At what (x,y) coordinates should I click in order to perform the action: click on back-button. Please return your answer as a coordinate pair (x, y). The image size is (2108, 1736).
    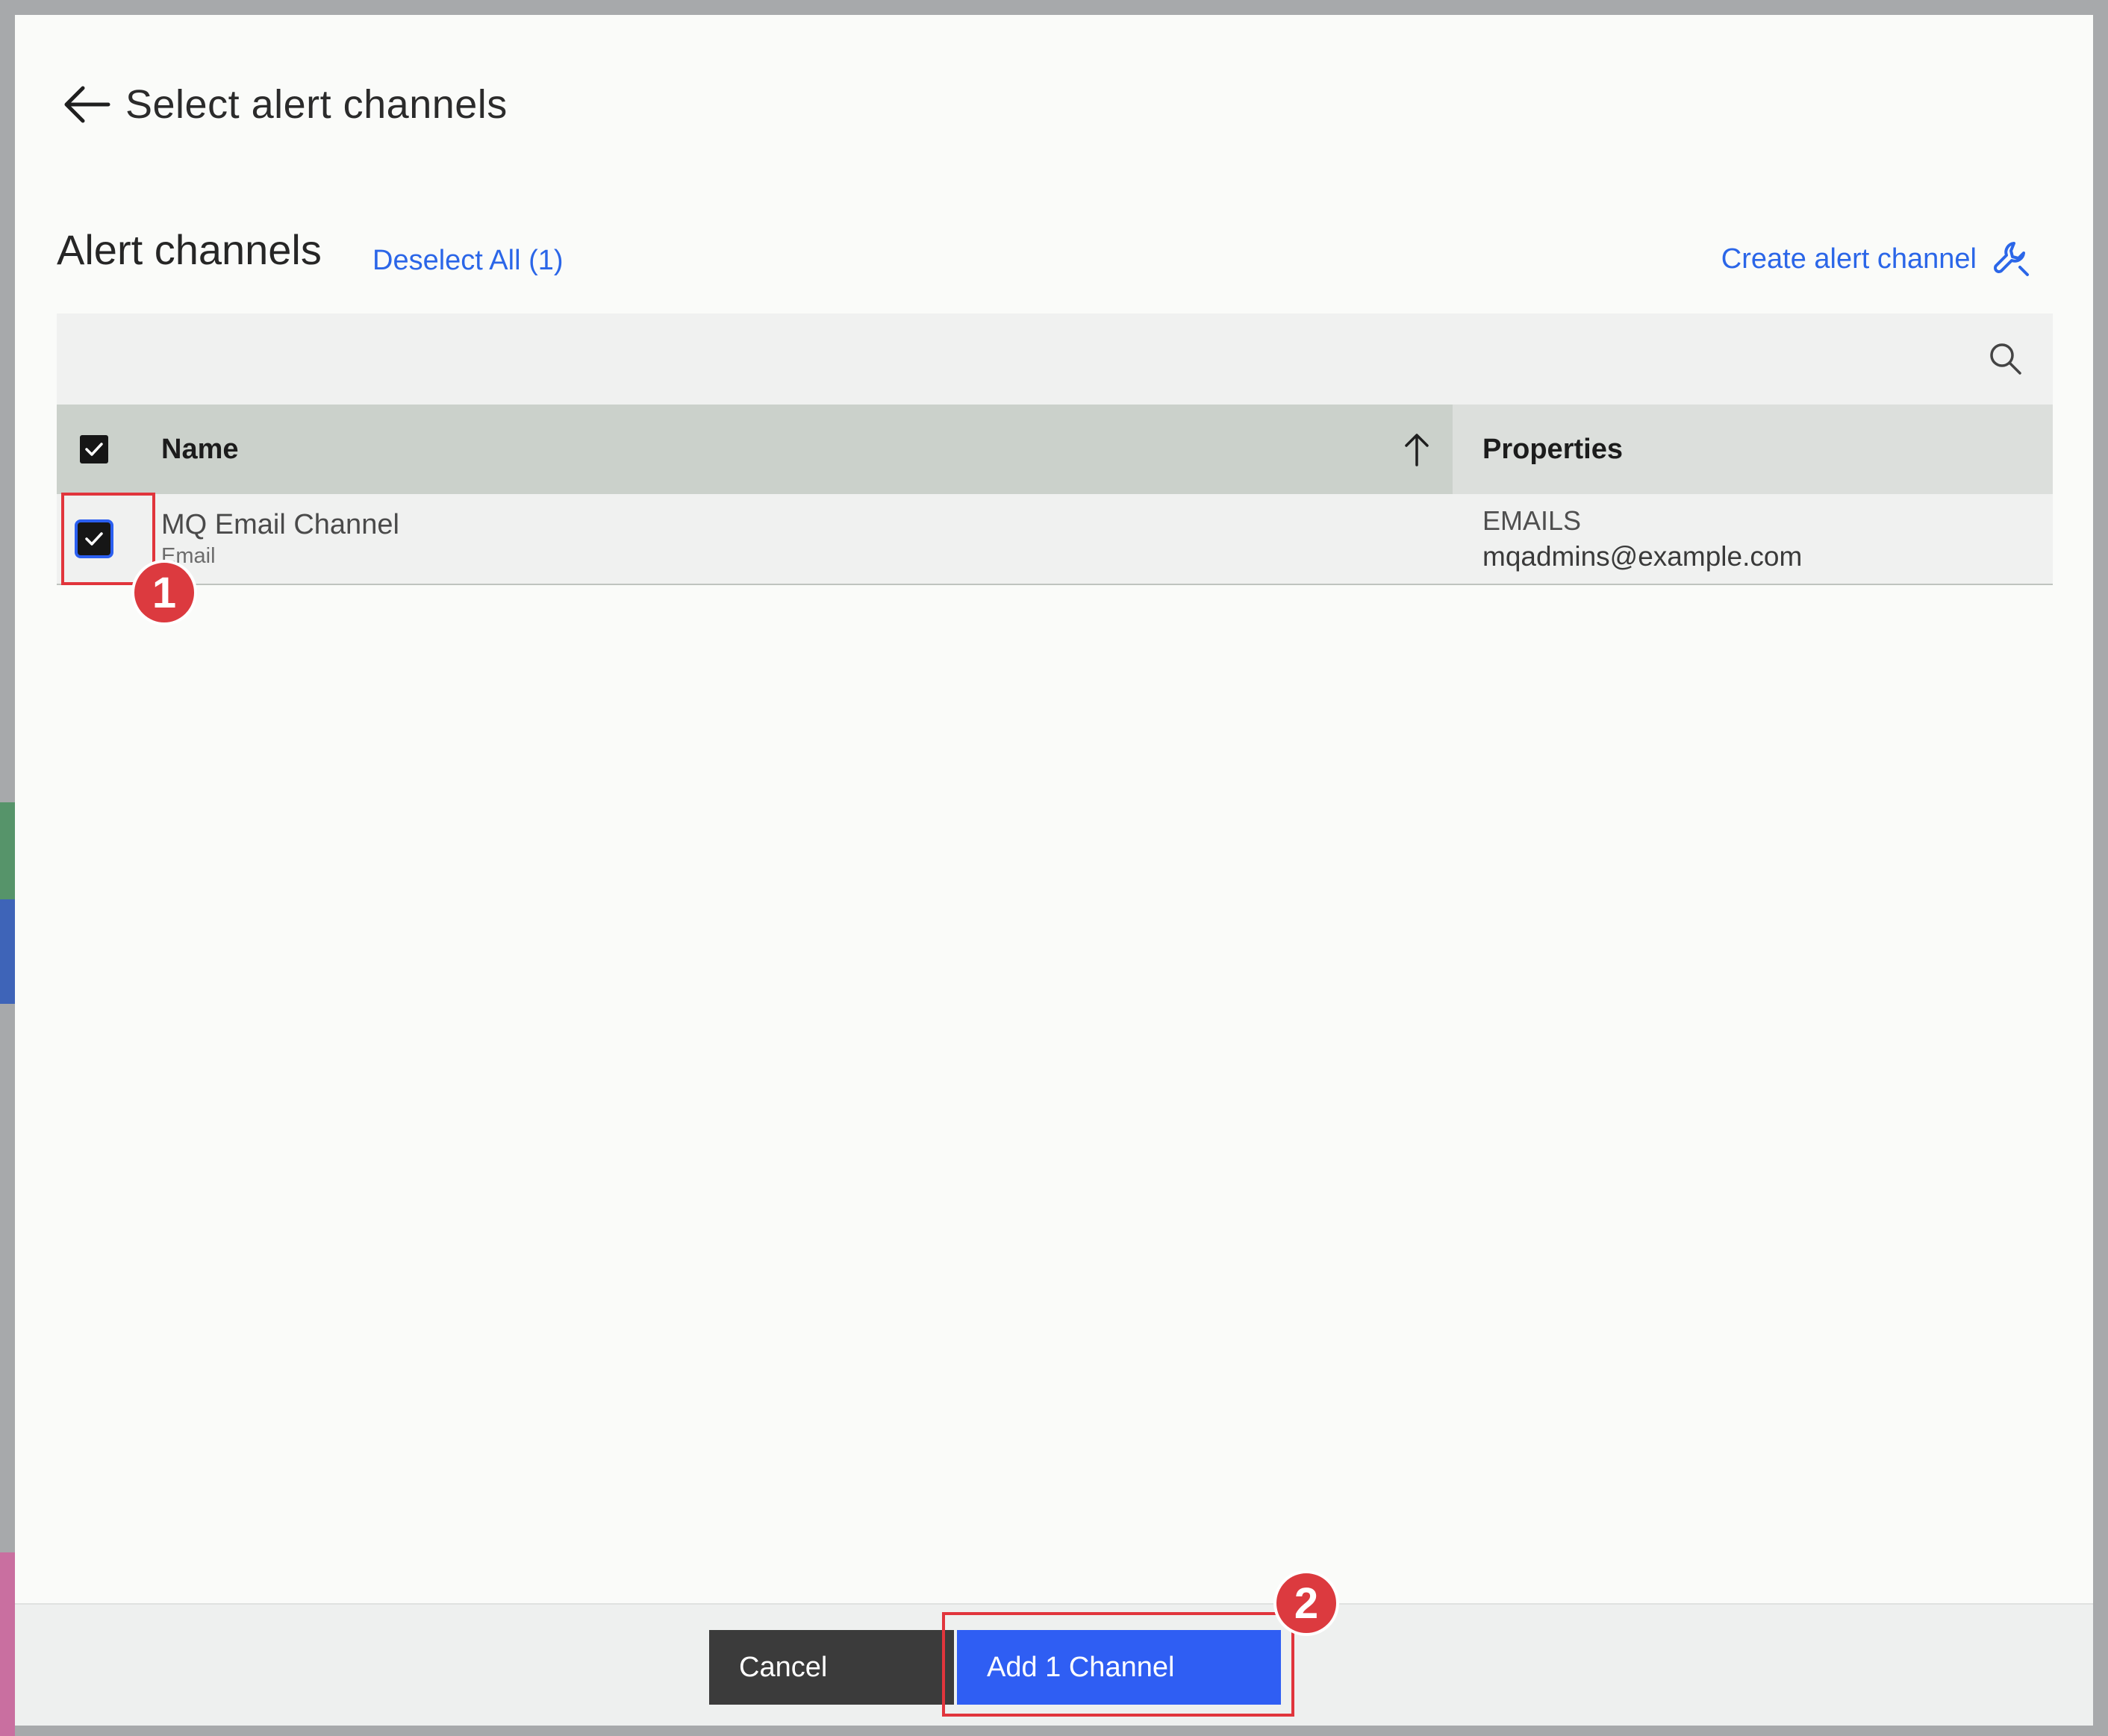
    Looking at the image, I should click on (86, 105).